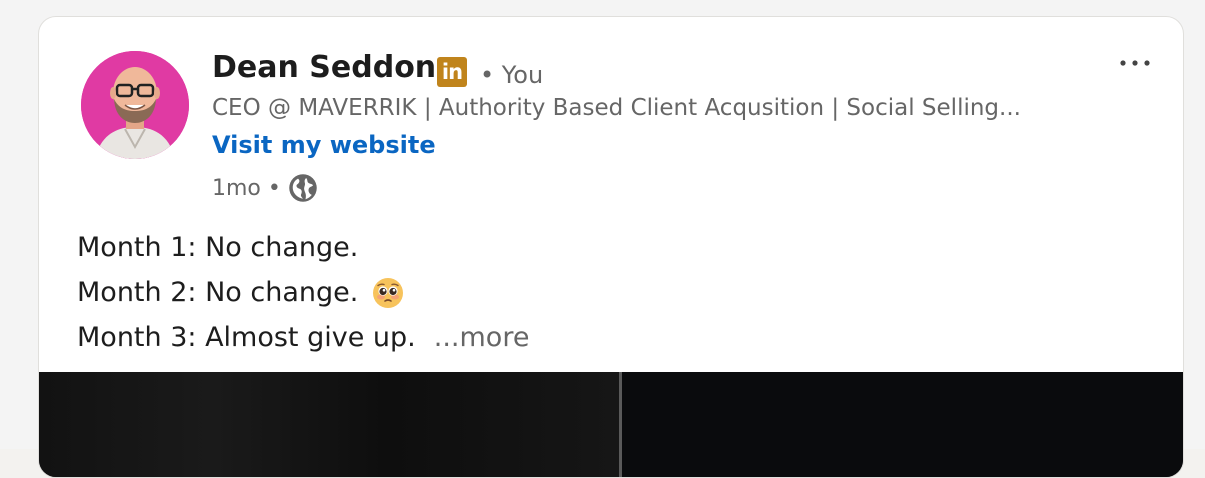 The width and height of the screenshot is (1205, 478). Describe the element at coordinates (388, 292) in the screenshot. I see `pleading-face-emoji-icon` at that location.